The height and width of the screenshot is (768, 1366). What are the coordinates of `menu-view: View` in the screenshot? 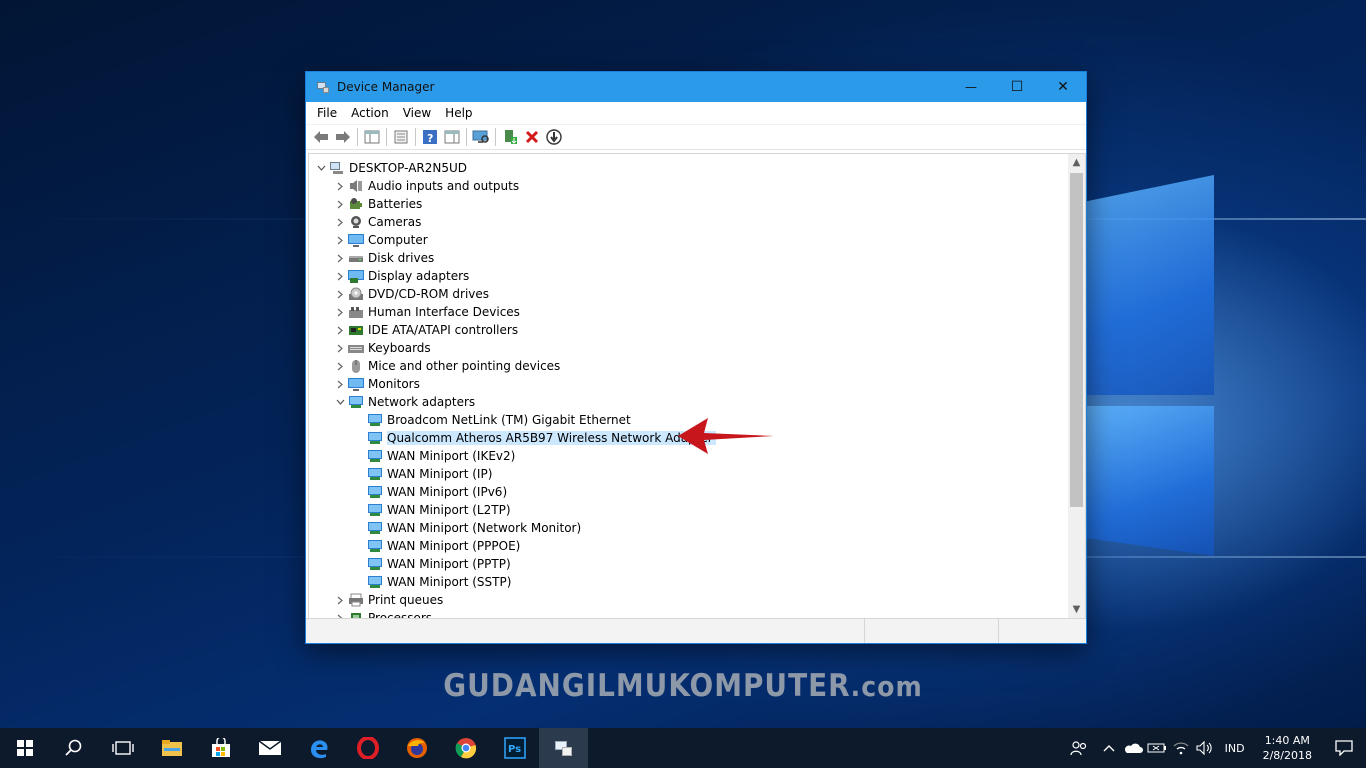 It's located at (417, 113).